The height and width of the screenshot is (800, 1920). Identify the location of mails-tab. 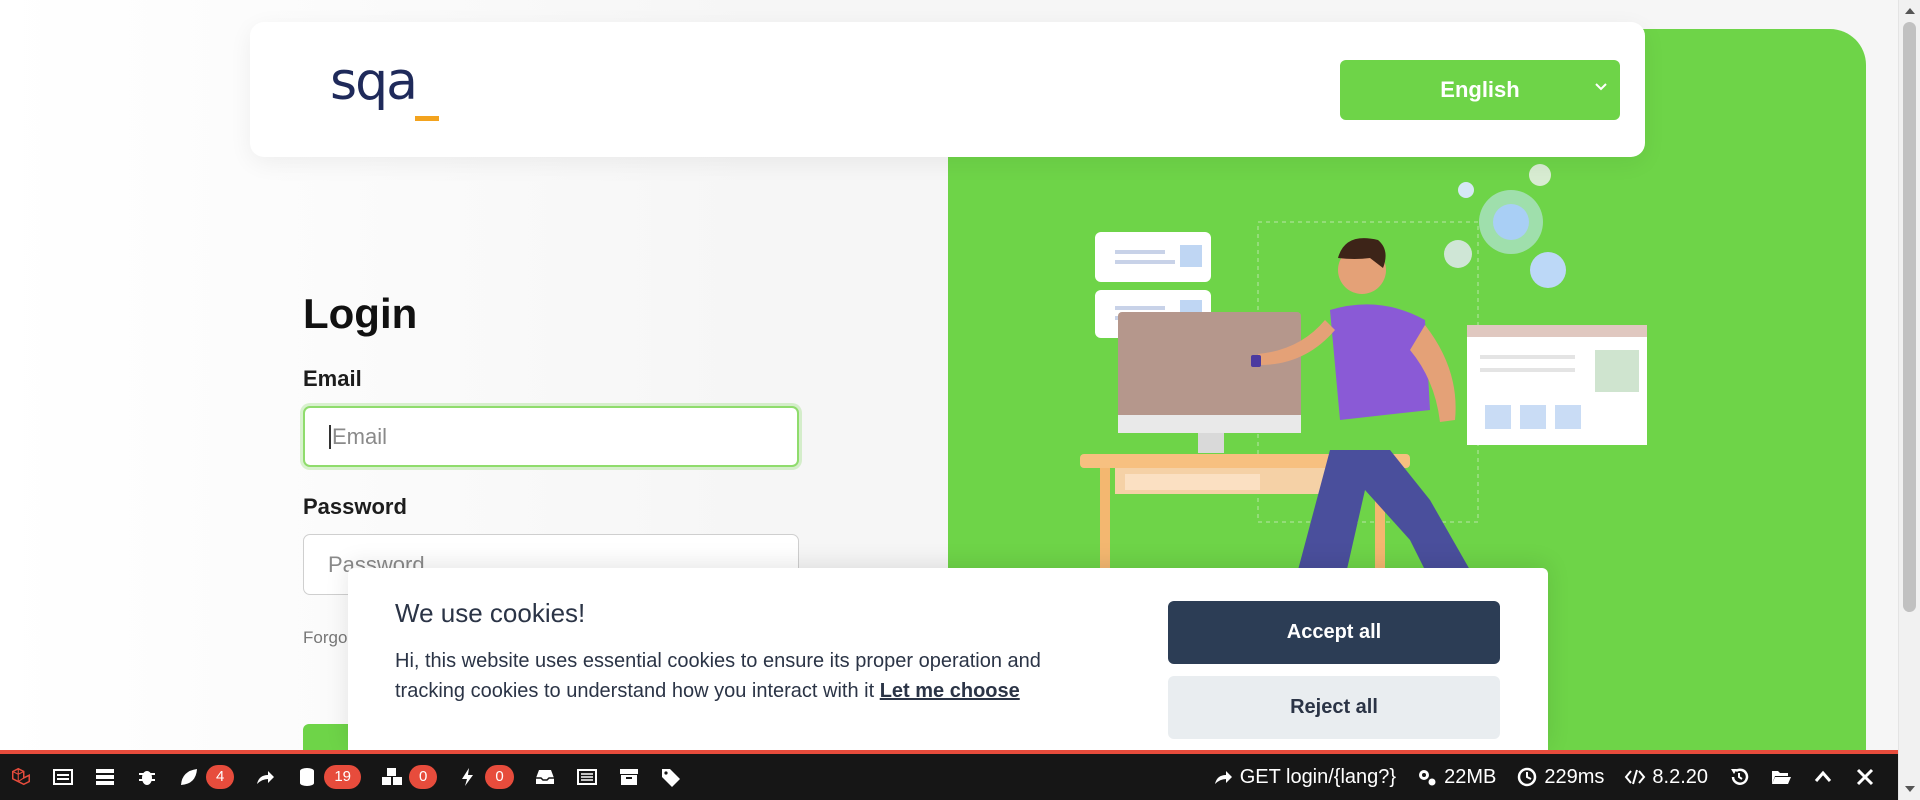
(545, 777).